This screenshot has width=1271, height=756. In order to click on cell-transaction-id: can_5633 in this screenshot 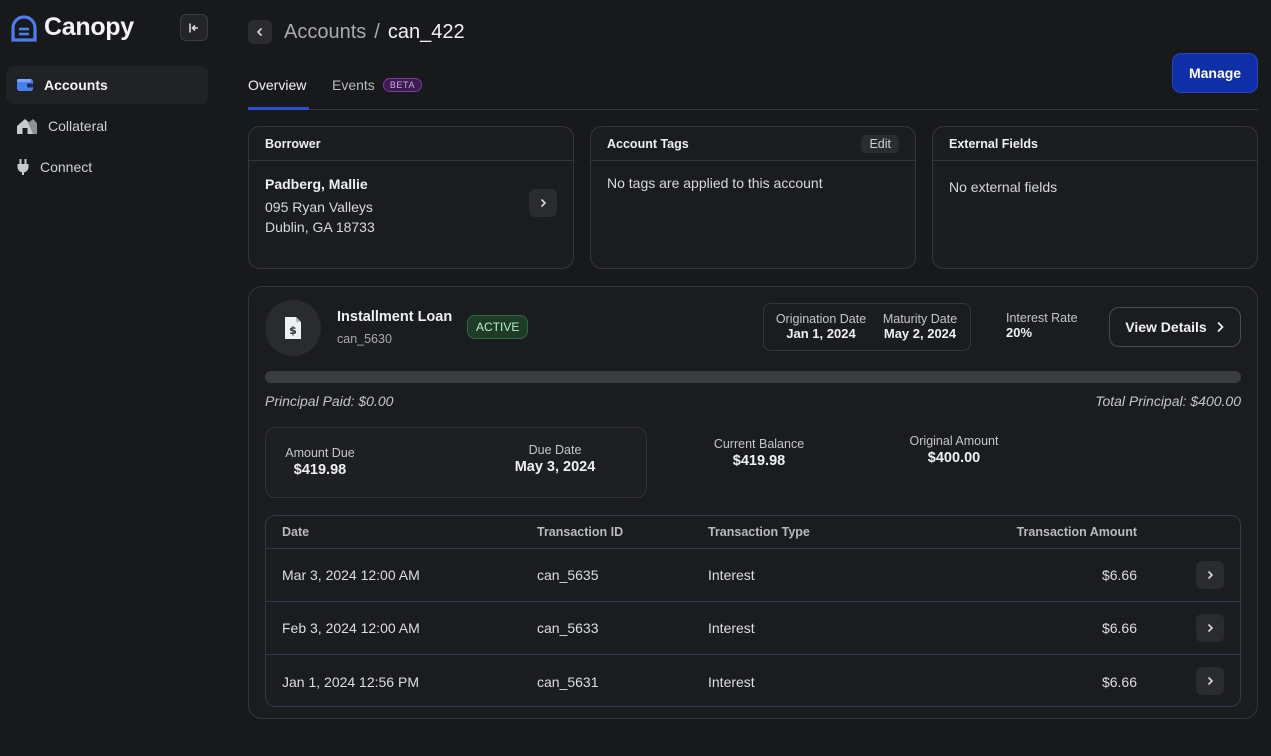, I will do `click(568, 628)`.